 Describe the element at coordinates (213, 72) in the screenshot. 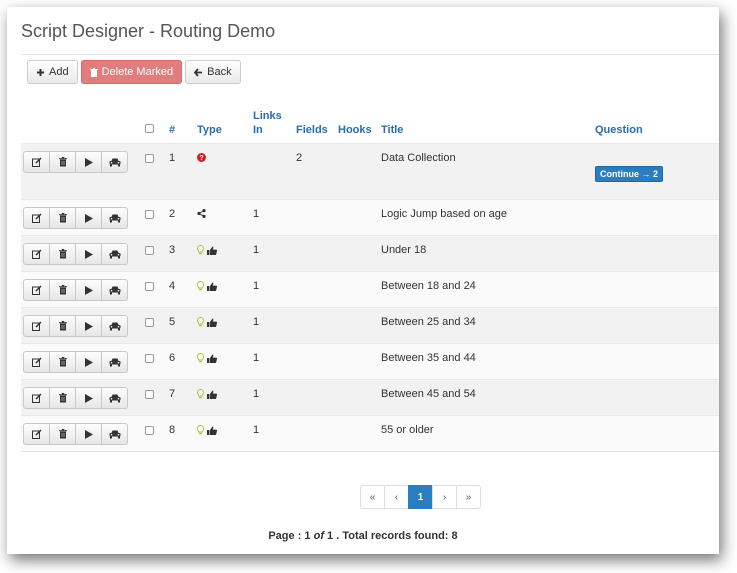

I see `back-button: Back` at that location.